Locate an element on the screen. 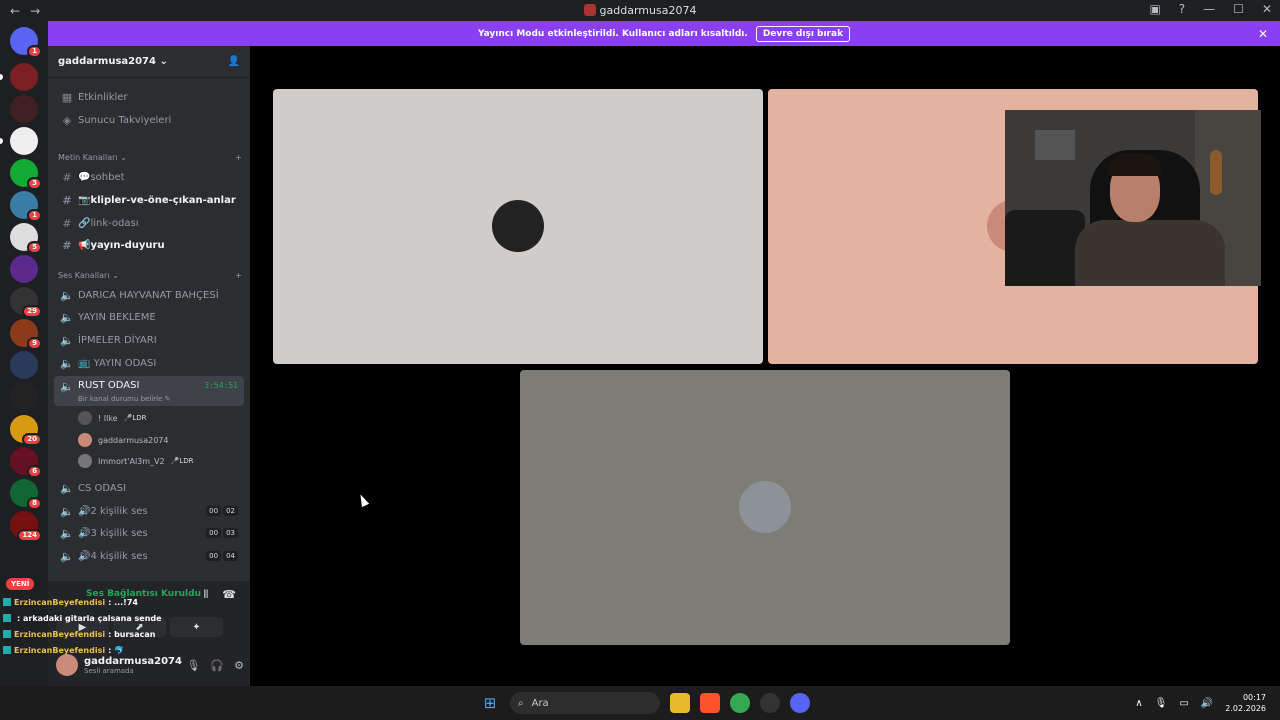 The image size is (1280, 720). search-icon: ⌕ is located at coordinates (521, 703).